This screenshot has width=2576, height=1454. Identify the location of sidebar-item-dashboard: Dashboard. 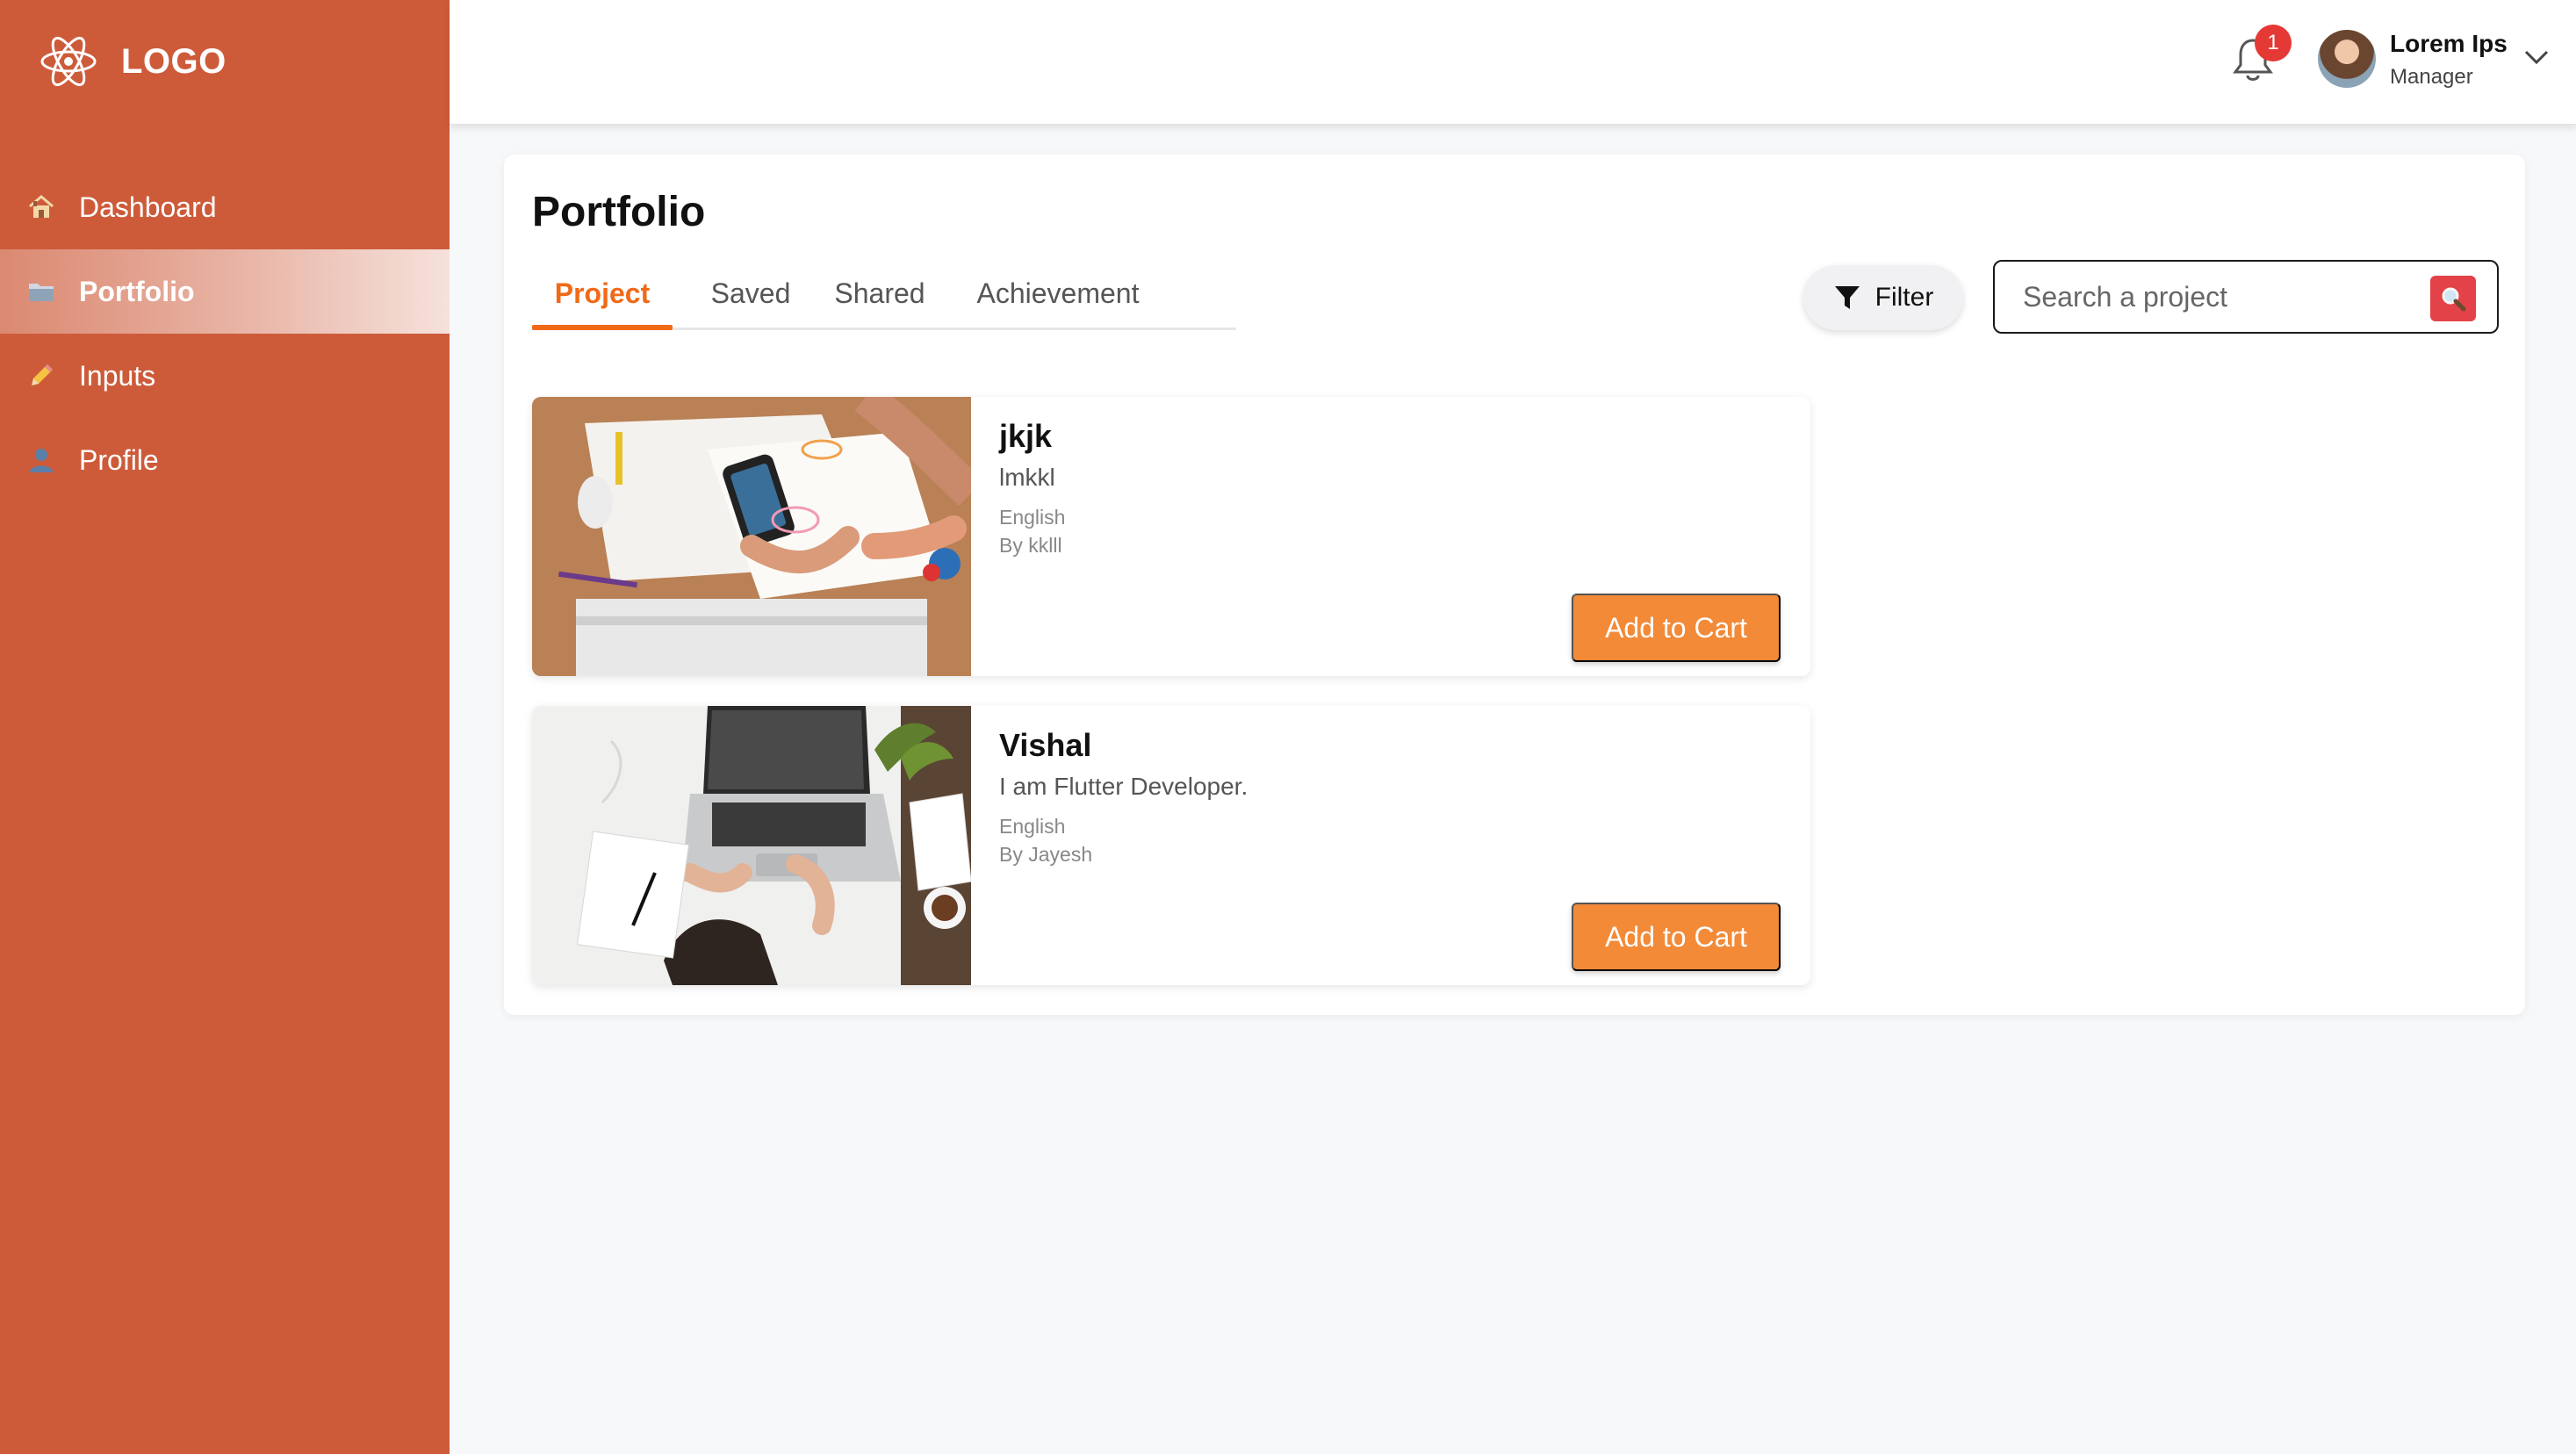
(225, 207).